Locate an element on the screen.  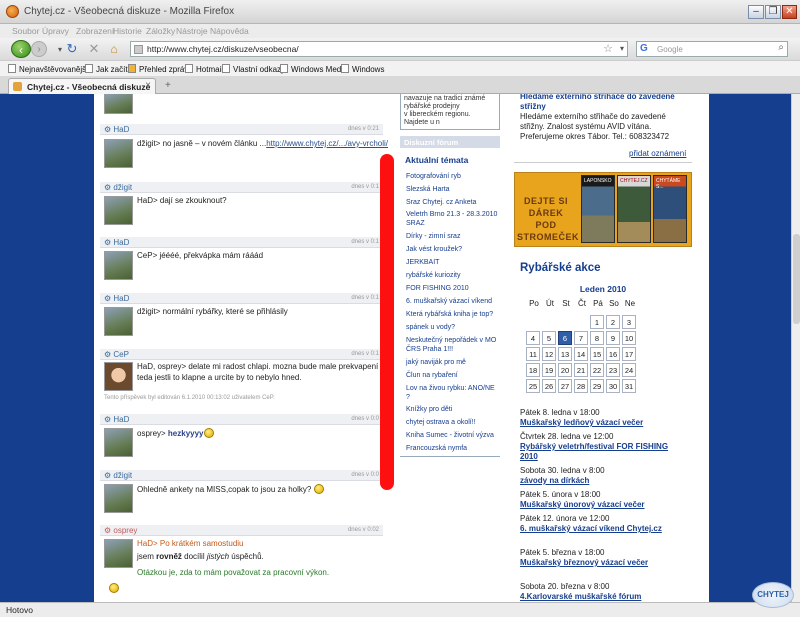
calendar-day: 17 is located at coordinates (629, 354).